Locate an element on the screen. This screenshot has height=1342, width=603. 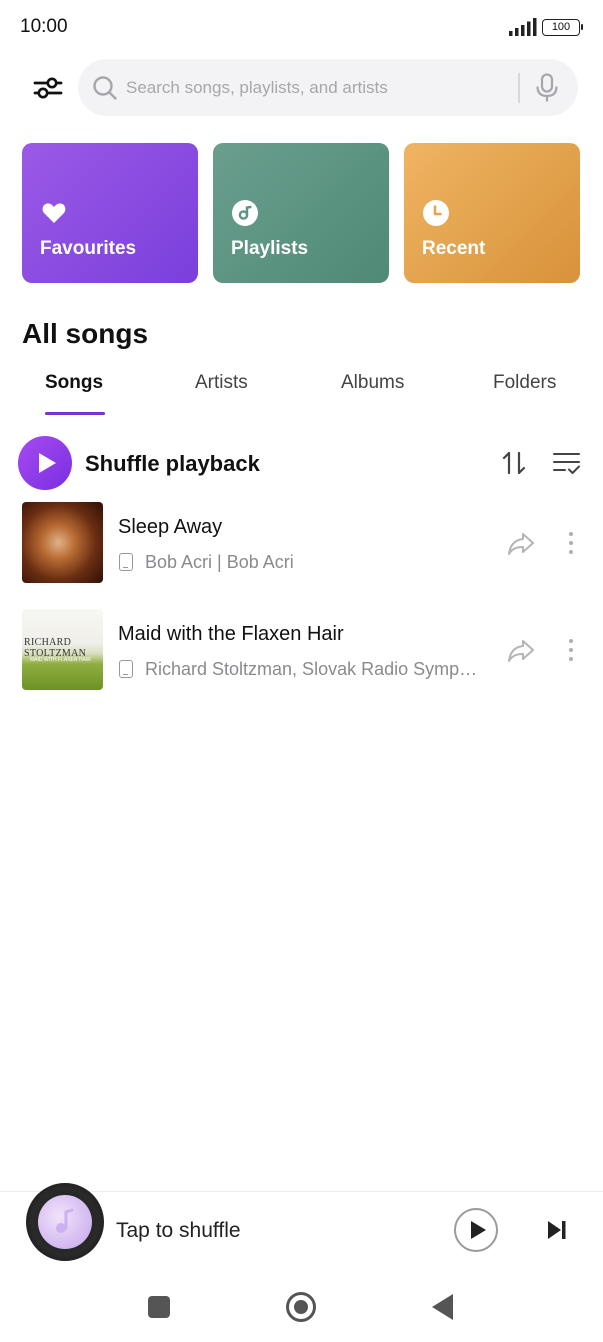
system-nav-bar is located at coordinates (301, 1307).